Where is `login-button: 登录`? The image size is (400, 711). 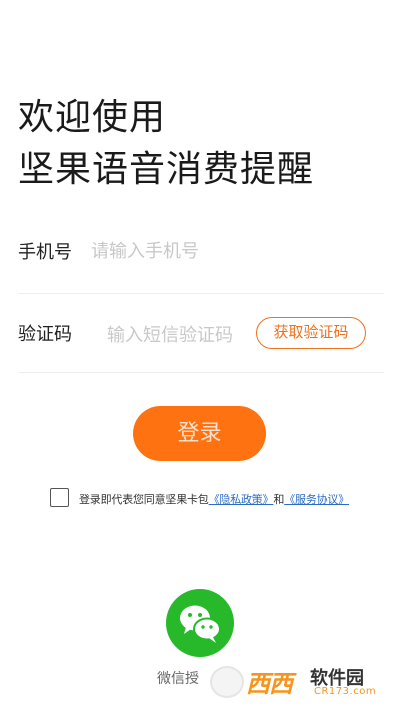 login-button: 登录 is located at coordinates (199, 433).